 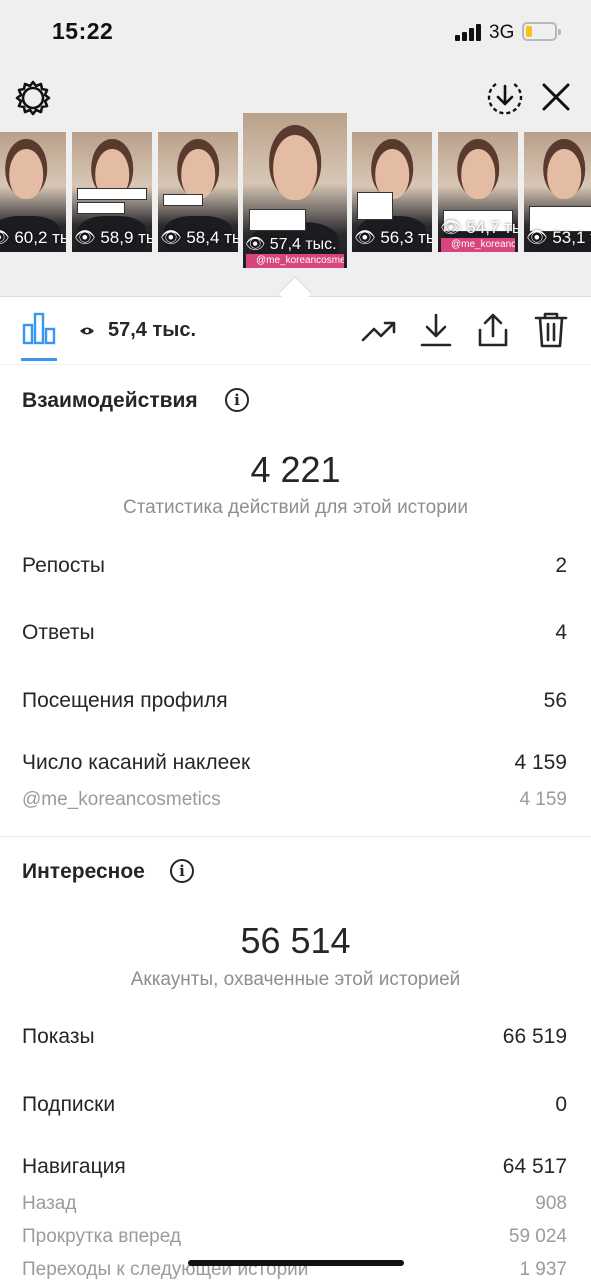 I want to click on story-views: 57,4 тыс., so click(x=303, y=244).